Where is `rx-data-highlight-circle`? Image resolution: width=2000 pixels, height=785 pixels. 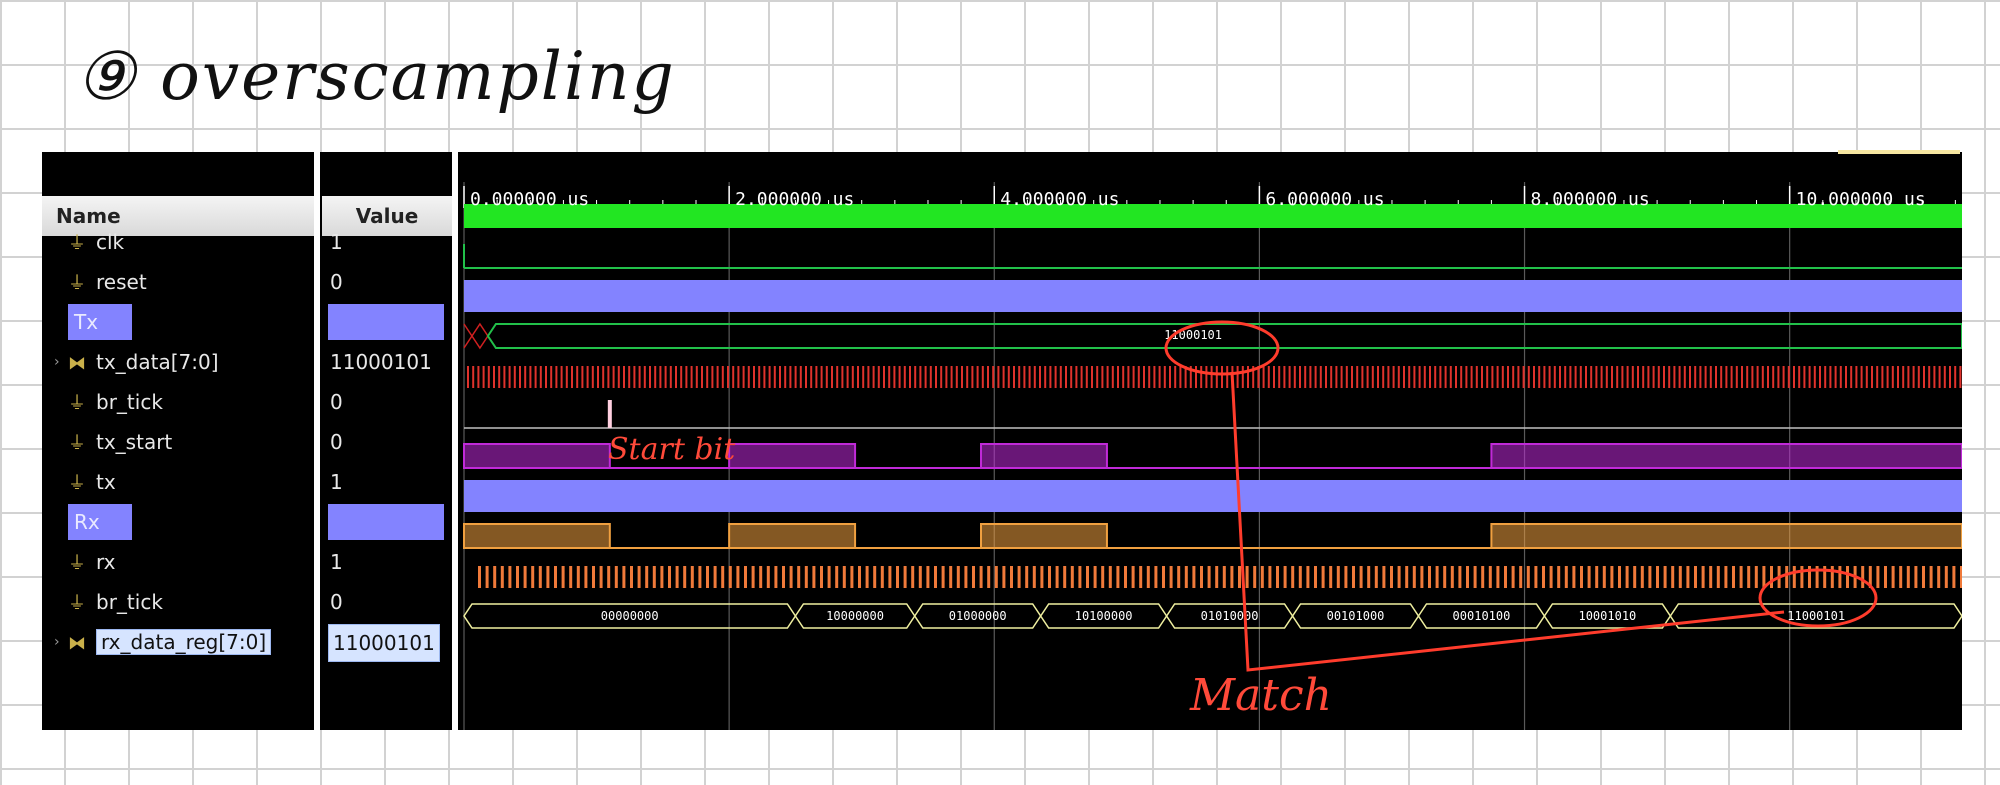 rx-data-highlight-circle is located at coordinates (1818, 598).